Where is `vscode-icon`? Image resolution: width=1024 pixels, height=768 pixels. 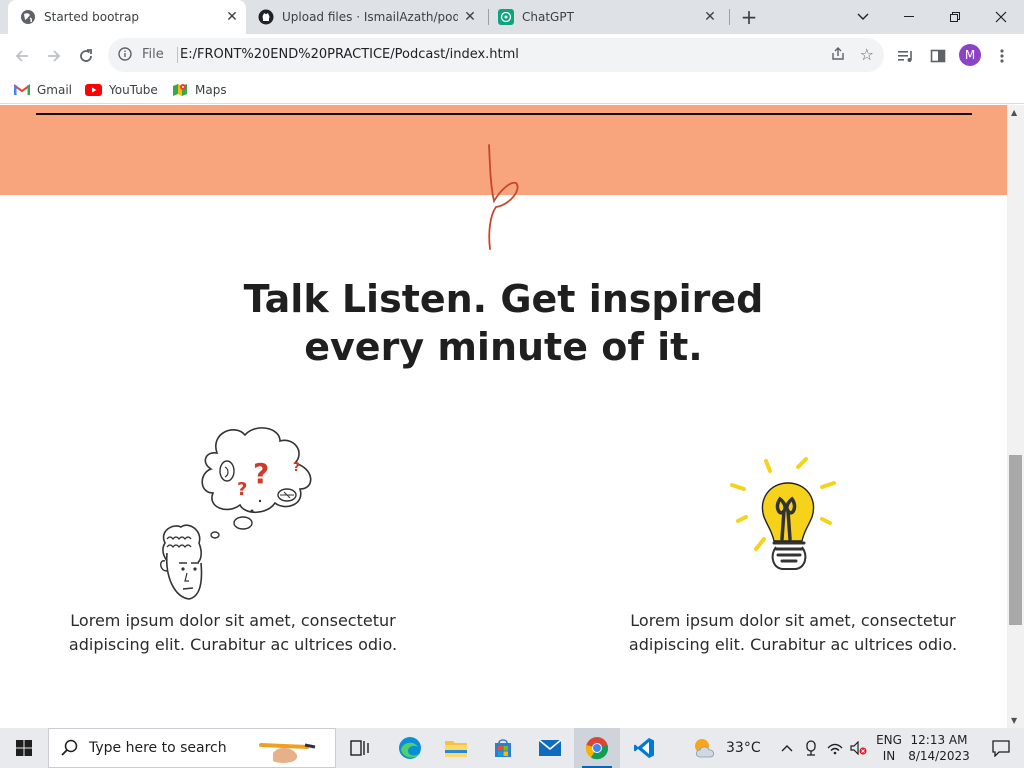 vscode-icon is located at coordinates (644, 748).